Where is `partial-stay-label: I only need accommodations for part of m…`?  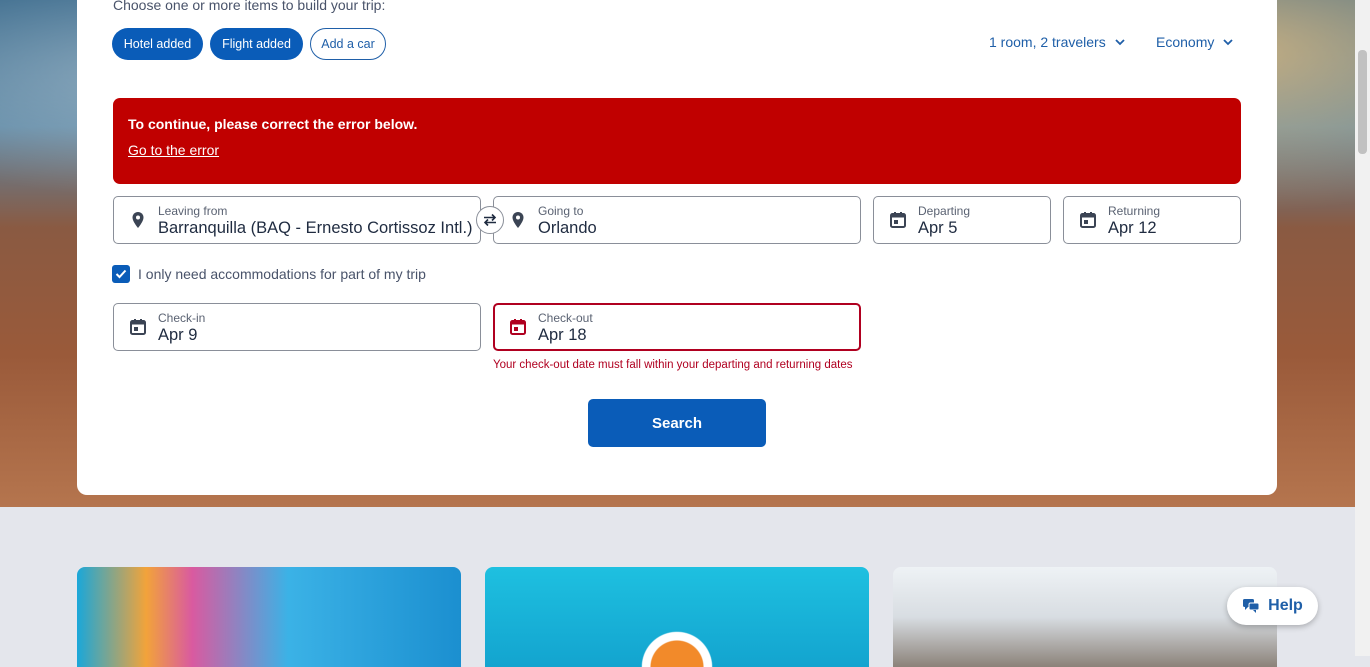
partial-stay-label: I only need accommodations for part of m… is located at coordinates (282, 274).